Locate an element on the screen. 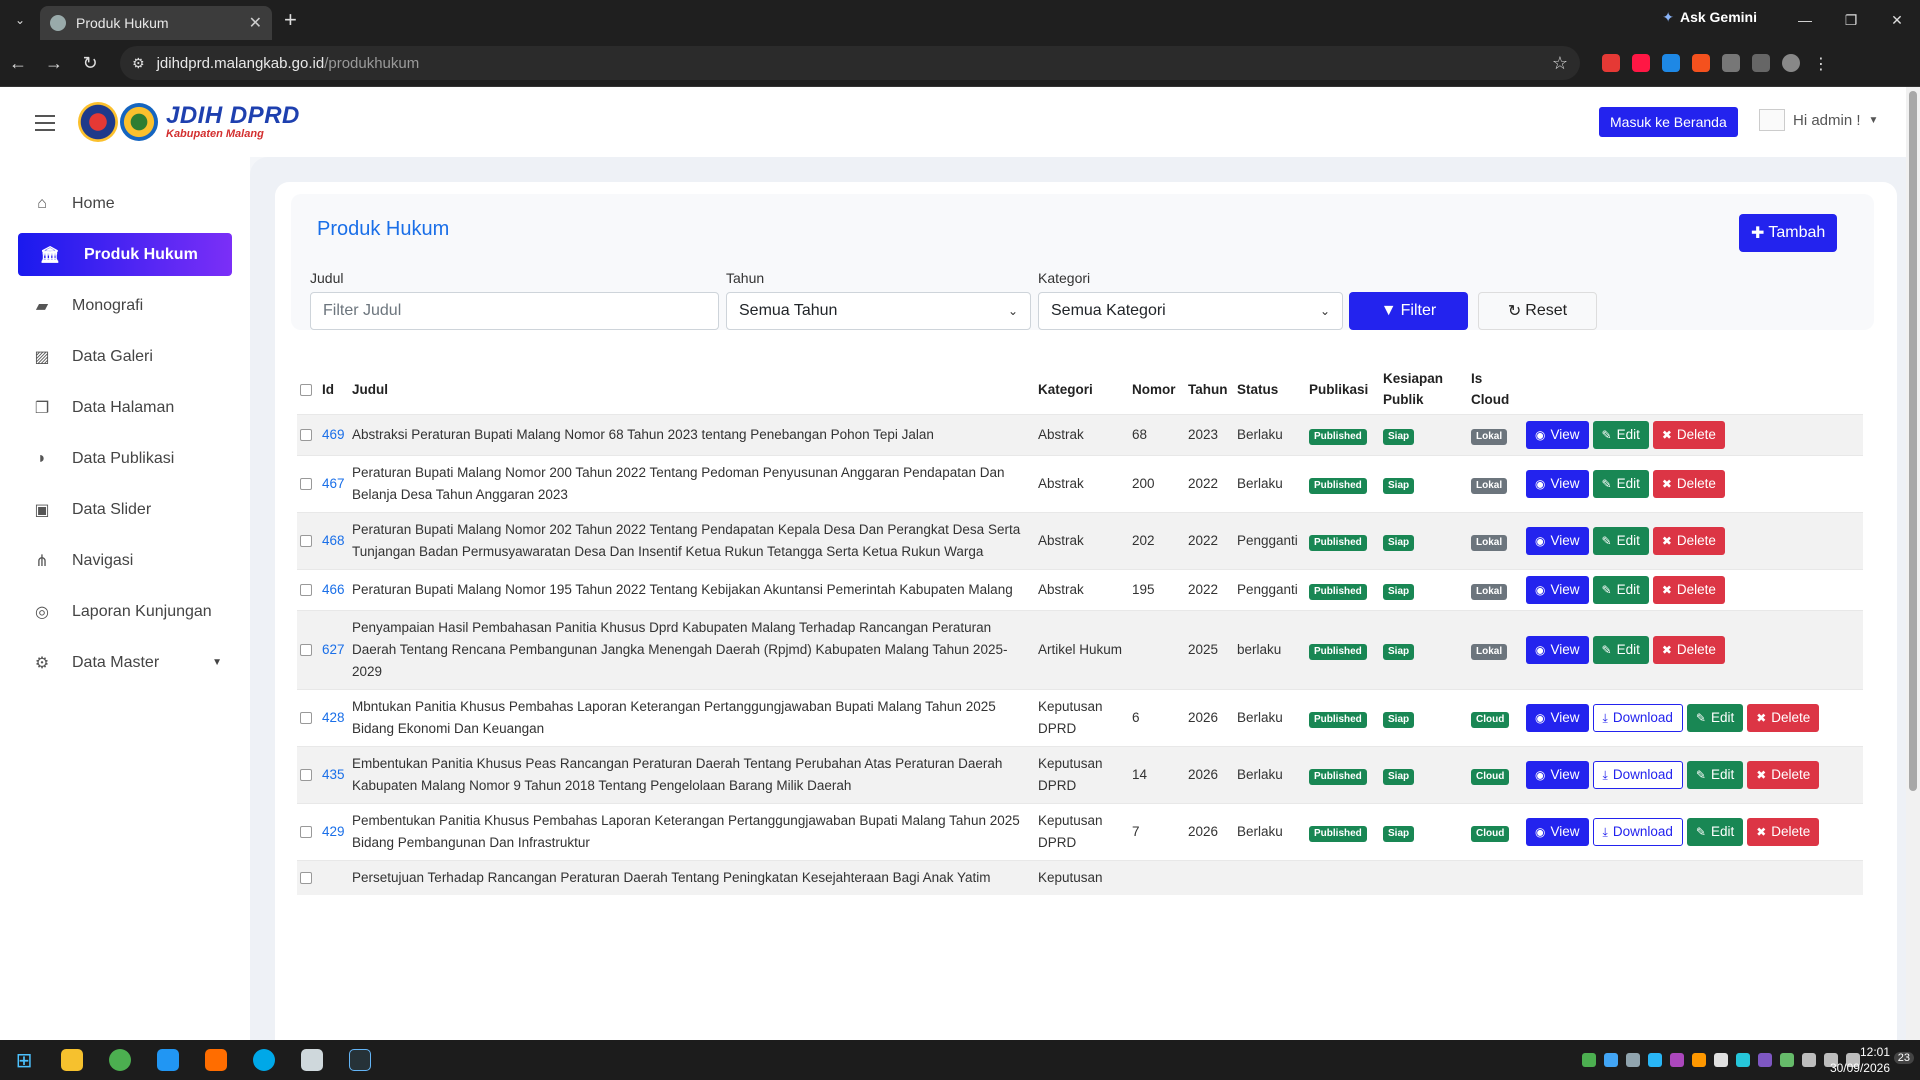 The width and height of the screenshot is (1920, 1080). sidebar-item-data-galeri: ▨ Data Galeri is located at coordinates (125, 356).